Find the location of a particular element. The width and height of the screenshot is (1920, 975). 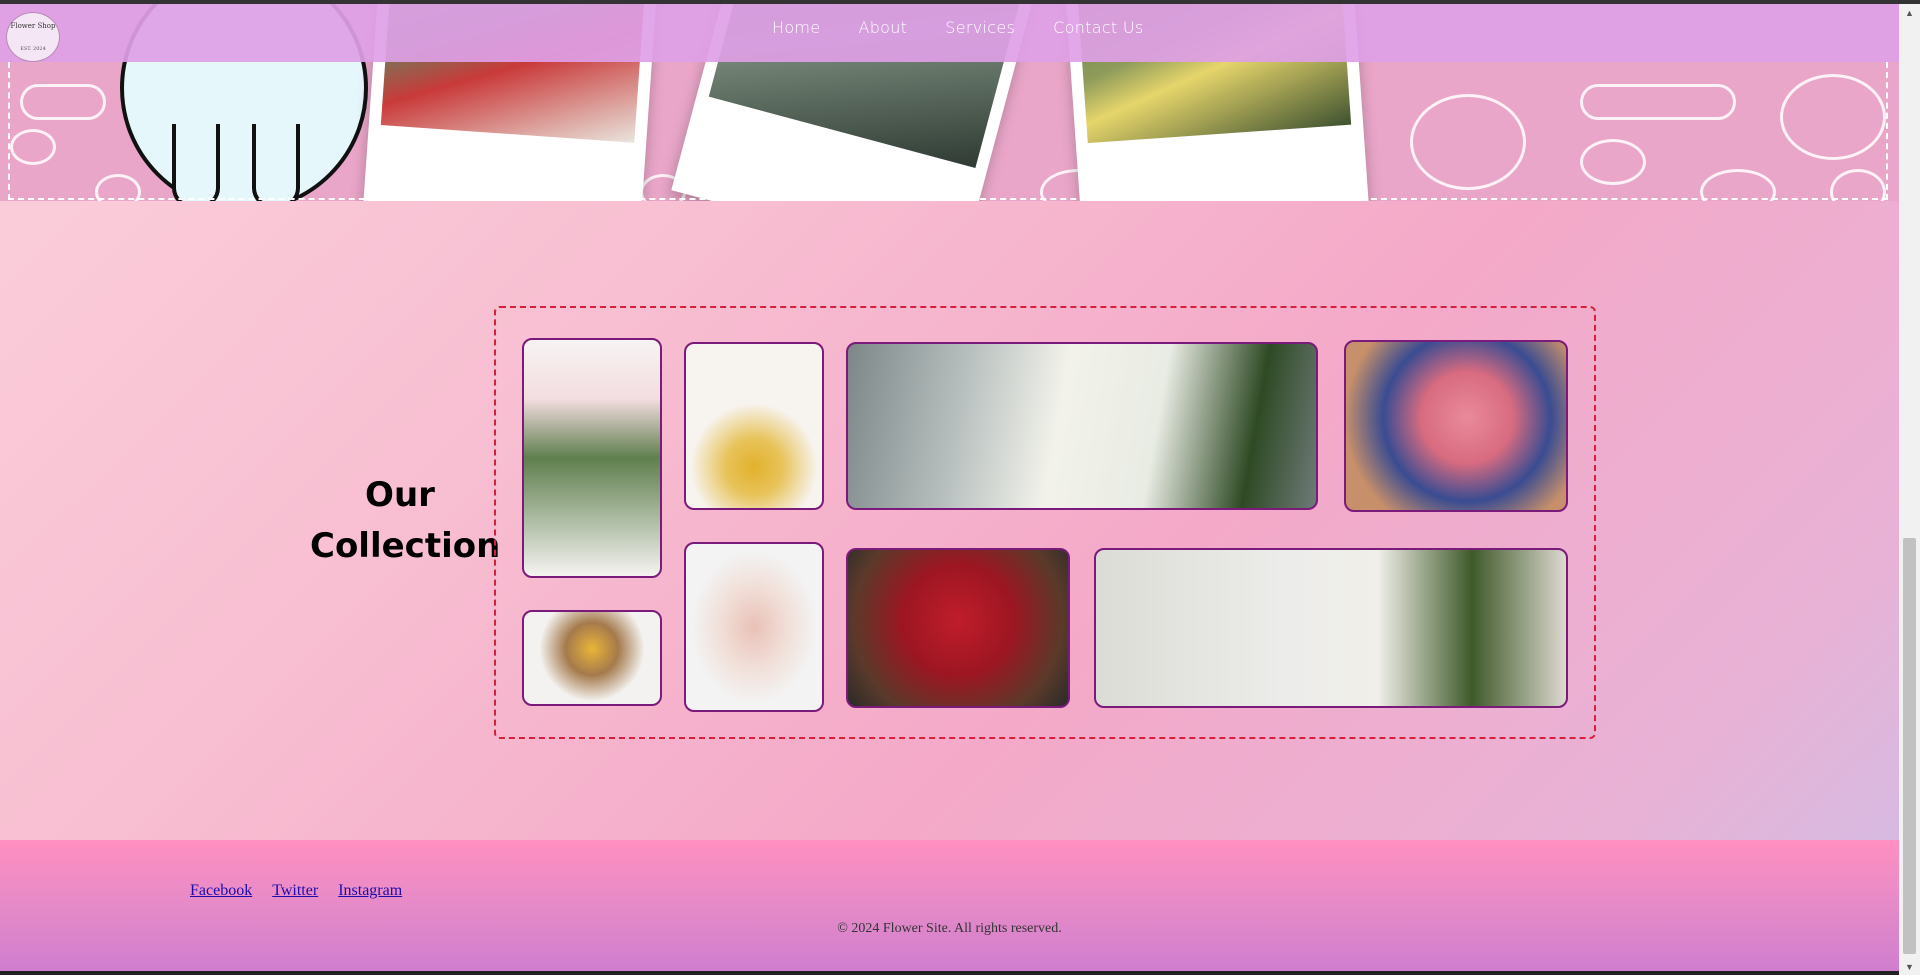

instagram-link: Instagram is located at coordinates (370, 891).